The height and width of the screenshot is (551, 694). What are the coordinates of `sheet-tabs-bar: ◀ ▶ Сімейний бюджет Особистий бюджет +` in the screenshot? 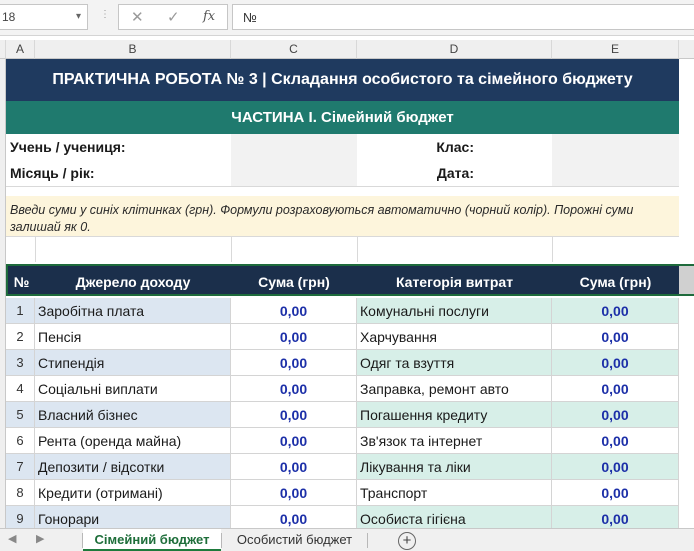 It's located at (347, 539).